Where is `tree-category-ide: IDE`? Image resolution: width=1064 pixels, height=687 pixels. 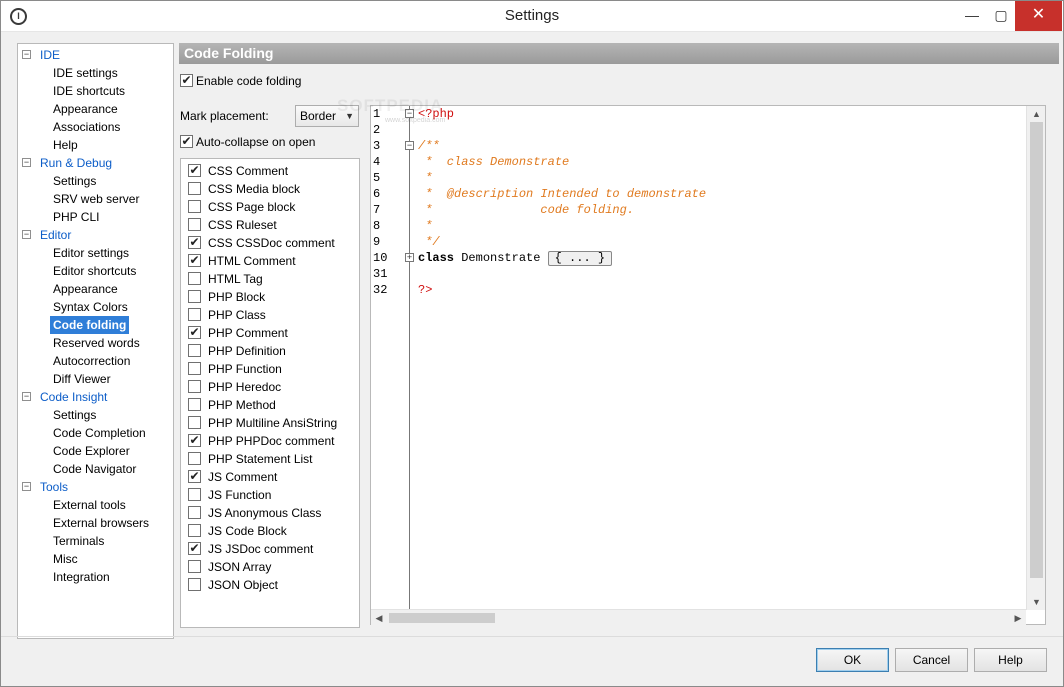 tree-category-ide: IDE is located at coordinates (50, 55).